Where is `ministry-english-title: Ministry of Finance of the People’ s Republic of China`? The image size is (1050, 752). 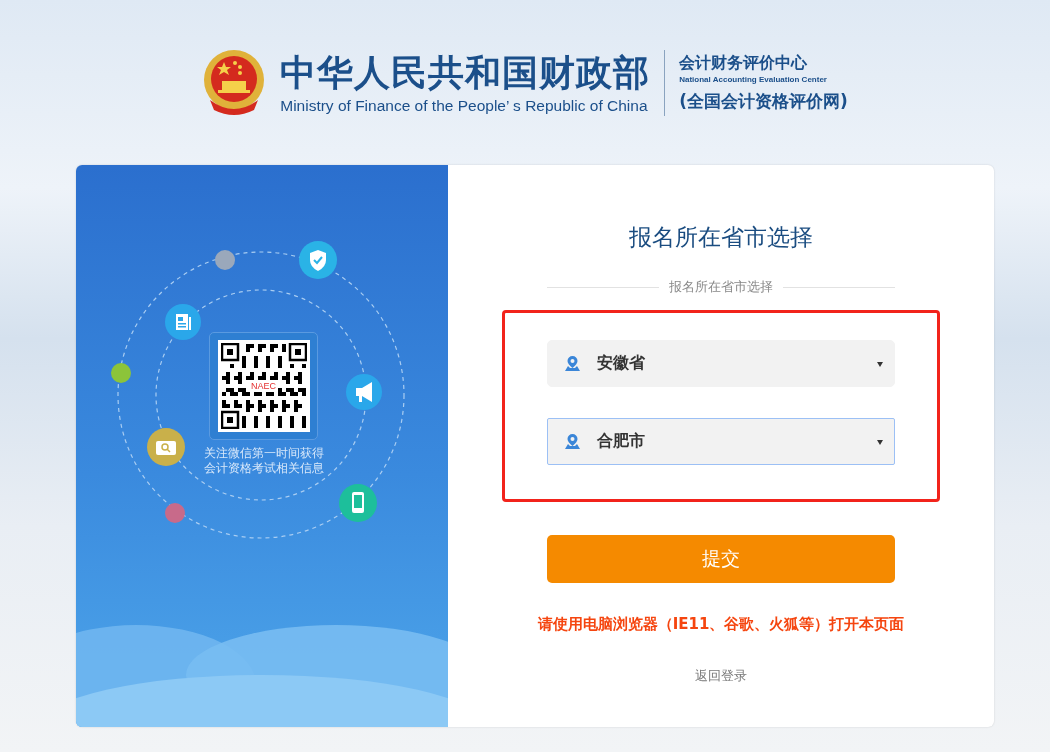 ministry-english-title: Ministry of Finance of the People’ s Republic of China is located at coordinates (464, 105).